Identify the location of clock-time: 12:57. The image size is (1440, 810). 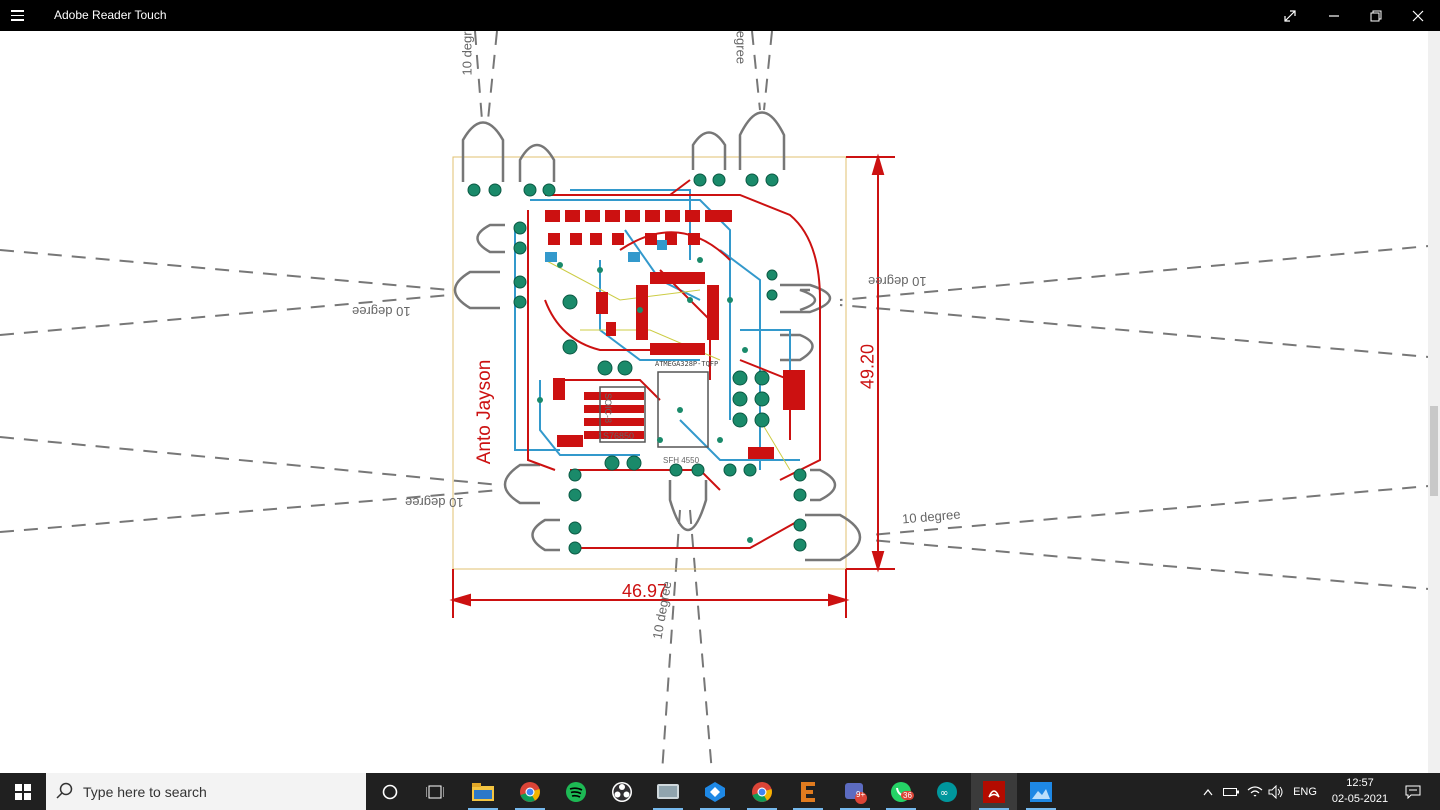
(1360, 783).